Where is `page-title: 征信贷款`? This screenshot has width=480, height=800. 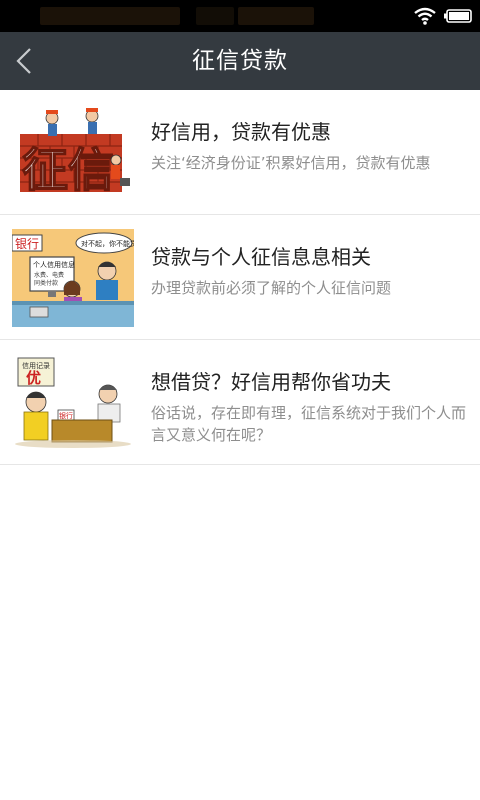
page-title: 征信贷款 is located at coordinates (240, 61).